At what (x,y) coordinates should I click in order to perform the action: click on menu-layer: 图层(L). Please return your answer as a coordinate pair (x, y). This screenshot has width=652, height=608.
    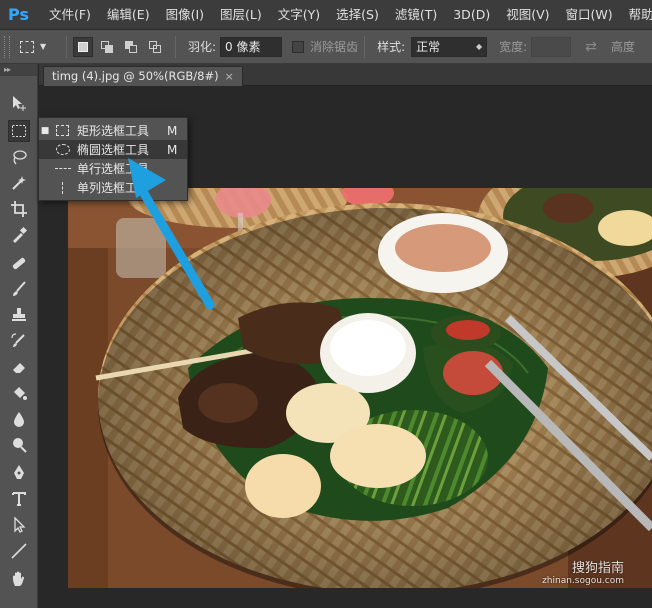
    Looking at the image, I should click on (241, 15).